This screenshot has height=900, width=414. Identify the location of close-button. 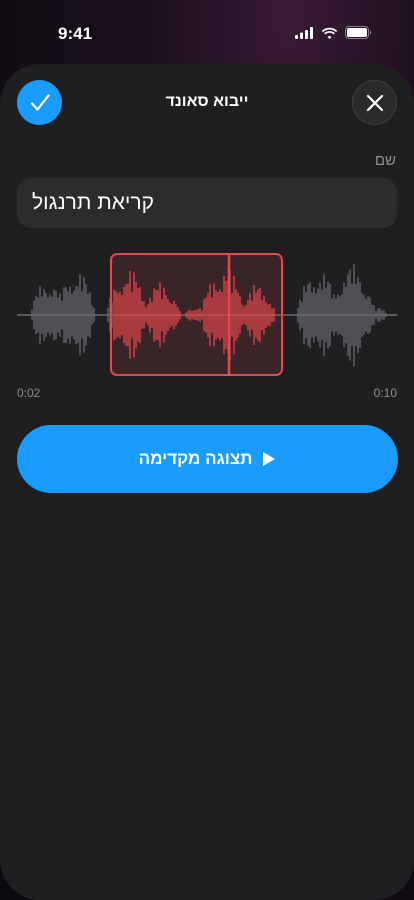
(374, 102).